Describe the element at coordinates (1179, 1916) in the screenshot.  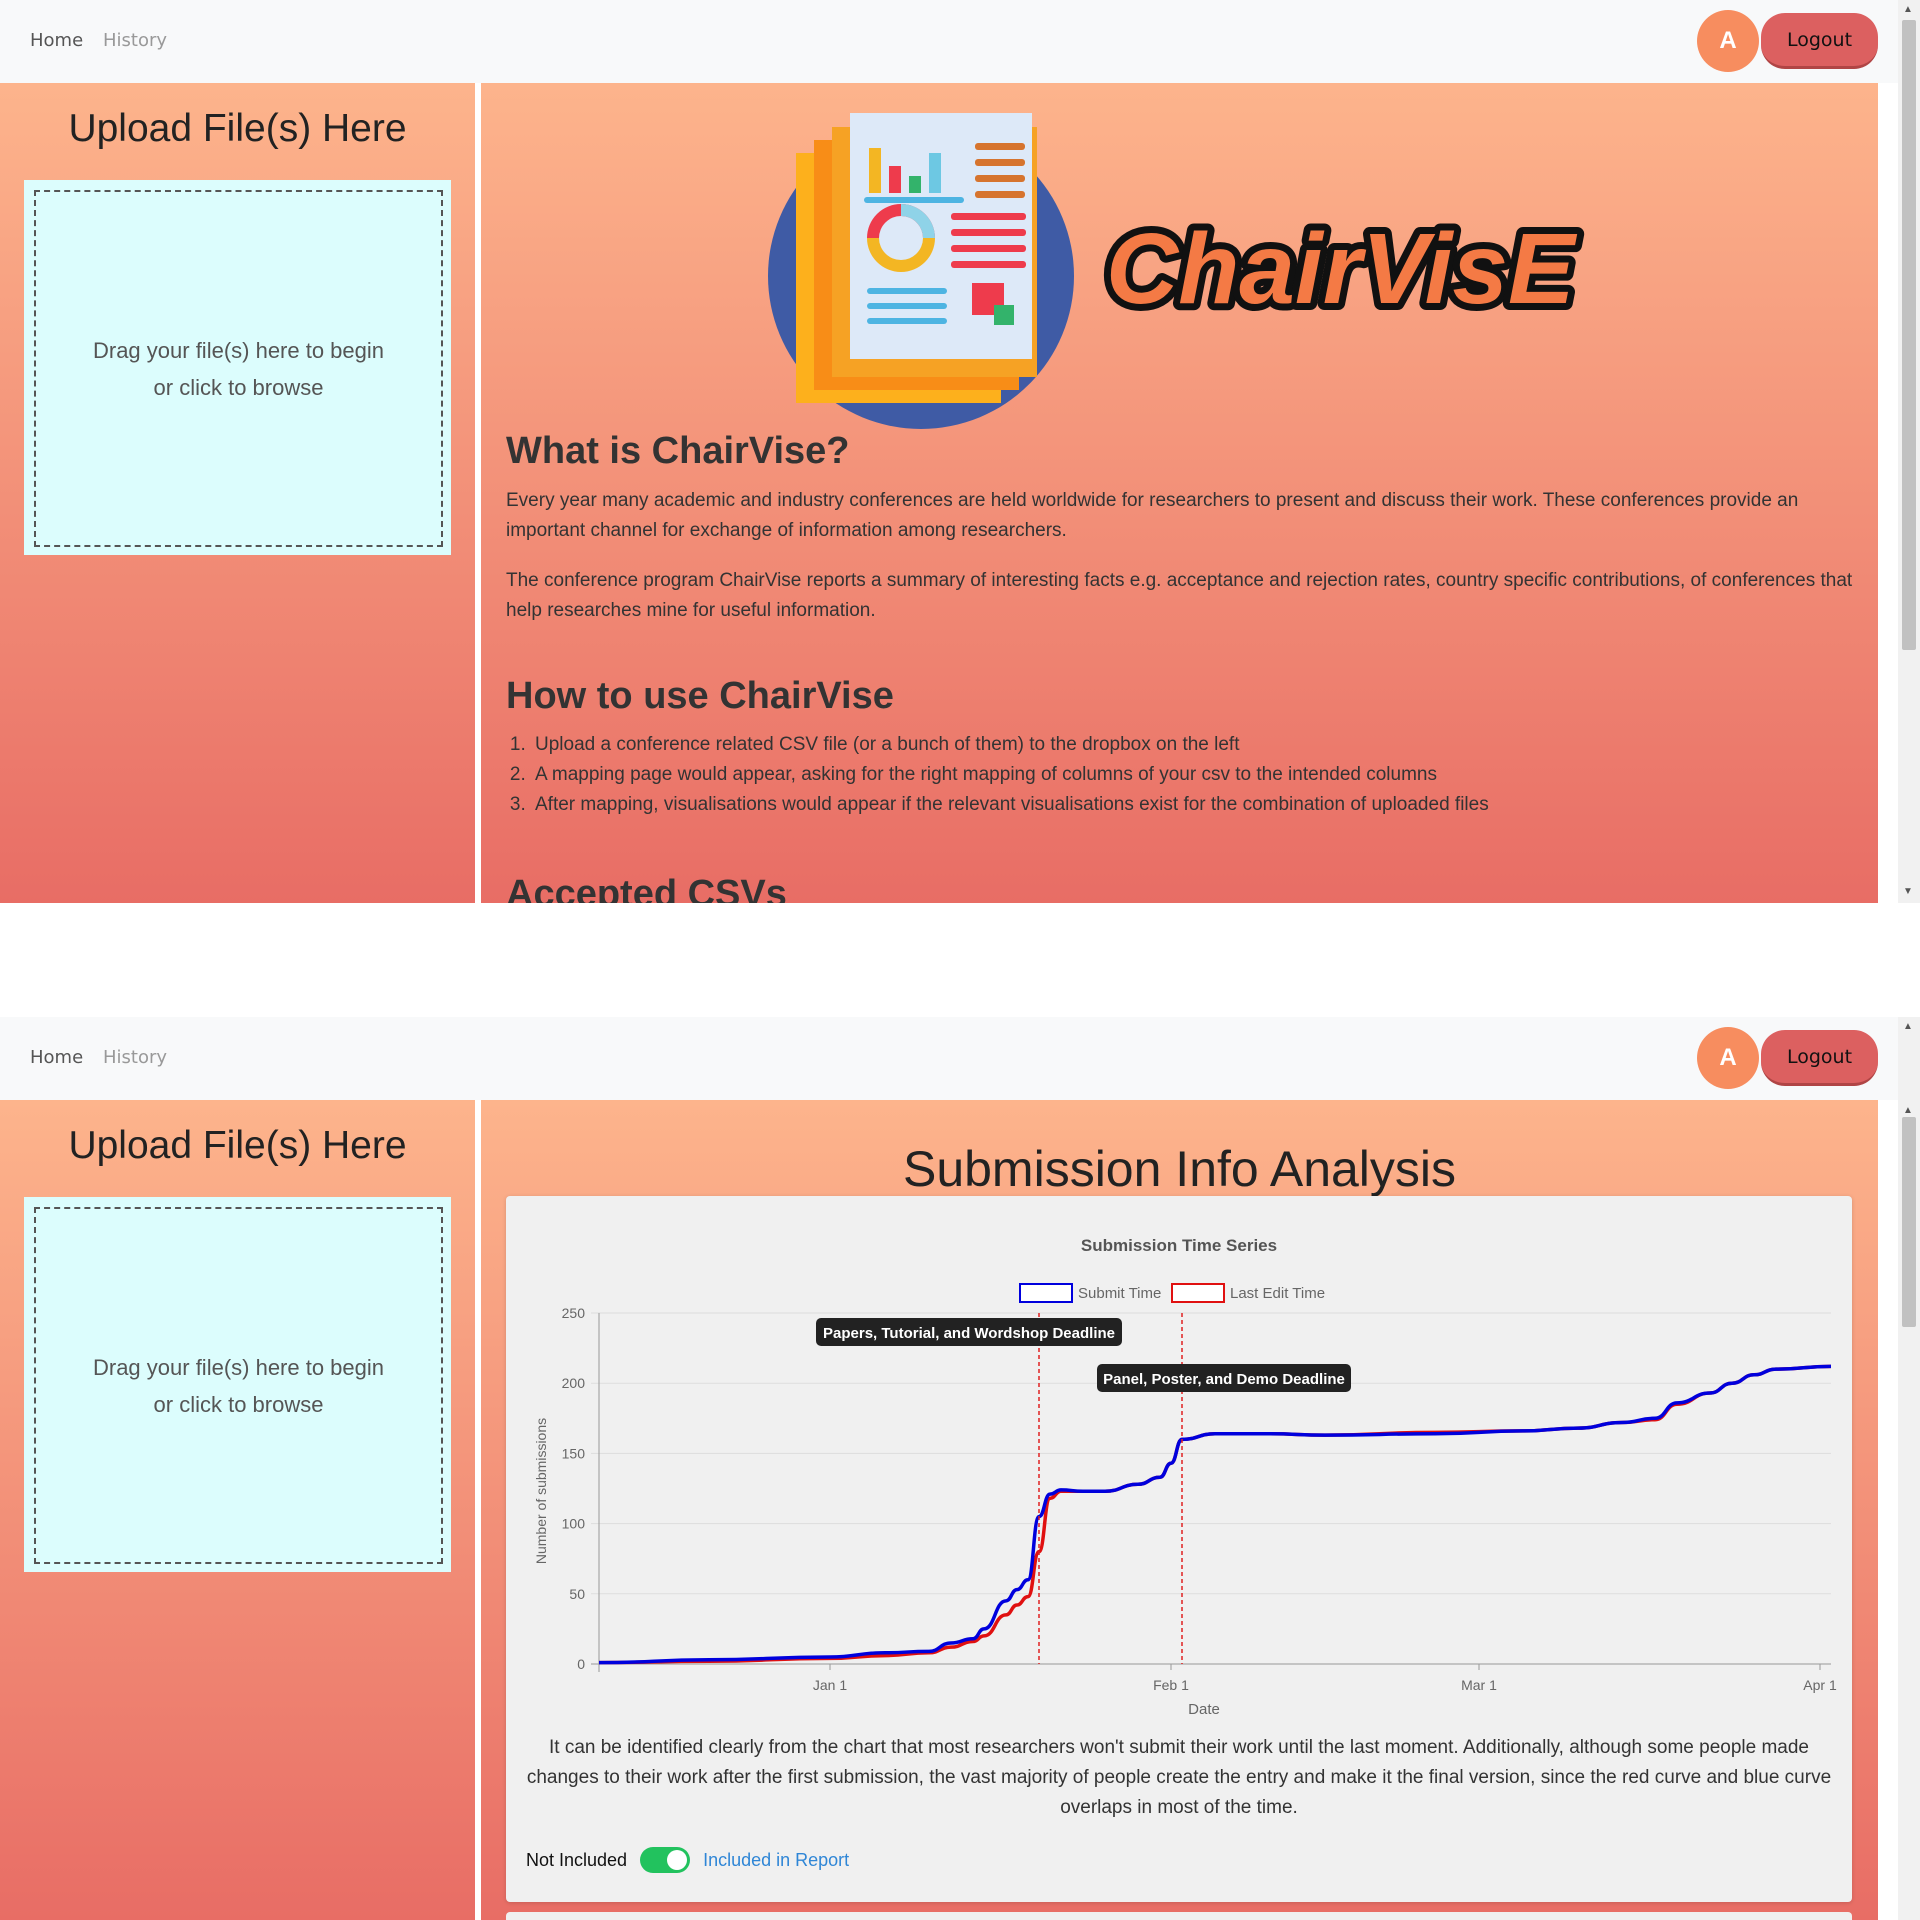
I see `next-card-edge` at that location.